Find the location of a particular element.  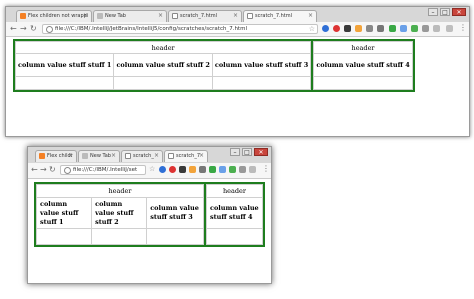

tab-flex-children: Flex children not wrappi × is located at coordinates (54, 16).